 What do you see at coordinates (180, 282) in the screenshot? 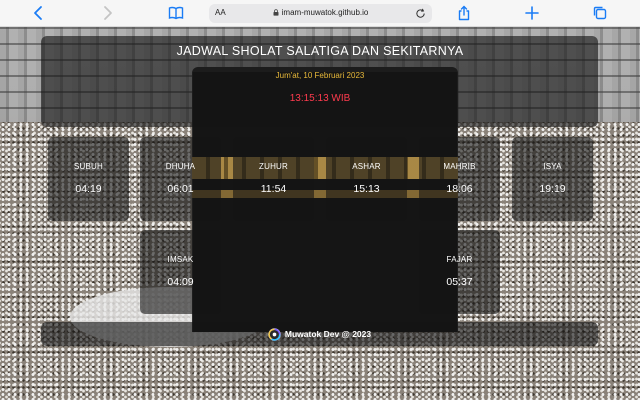
I see `prayer-time: 04:09` at bounding box center [180, 282].